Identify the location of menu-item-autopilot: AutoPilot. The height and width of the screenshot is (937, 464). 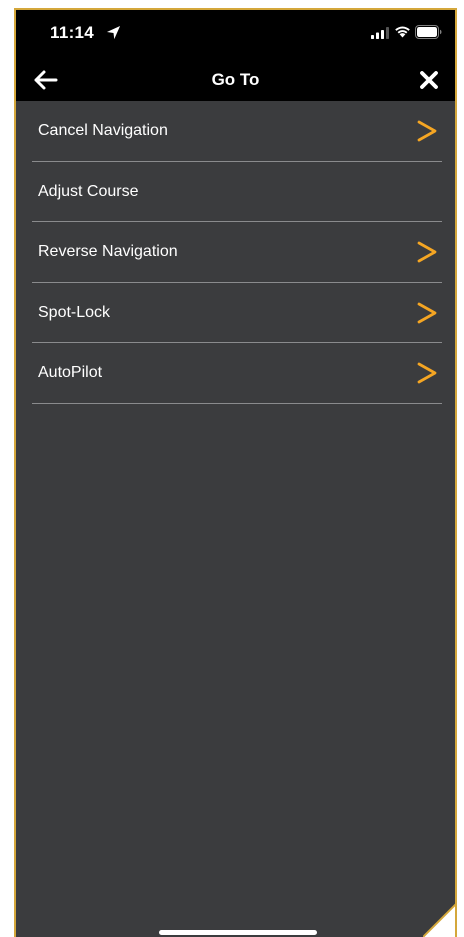
(237, 373).